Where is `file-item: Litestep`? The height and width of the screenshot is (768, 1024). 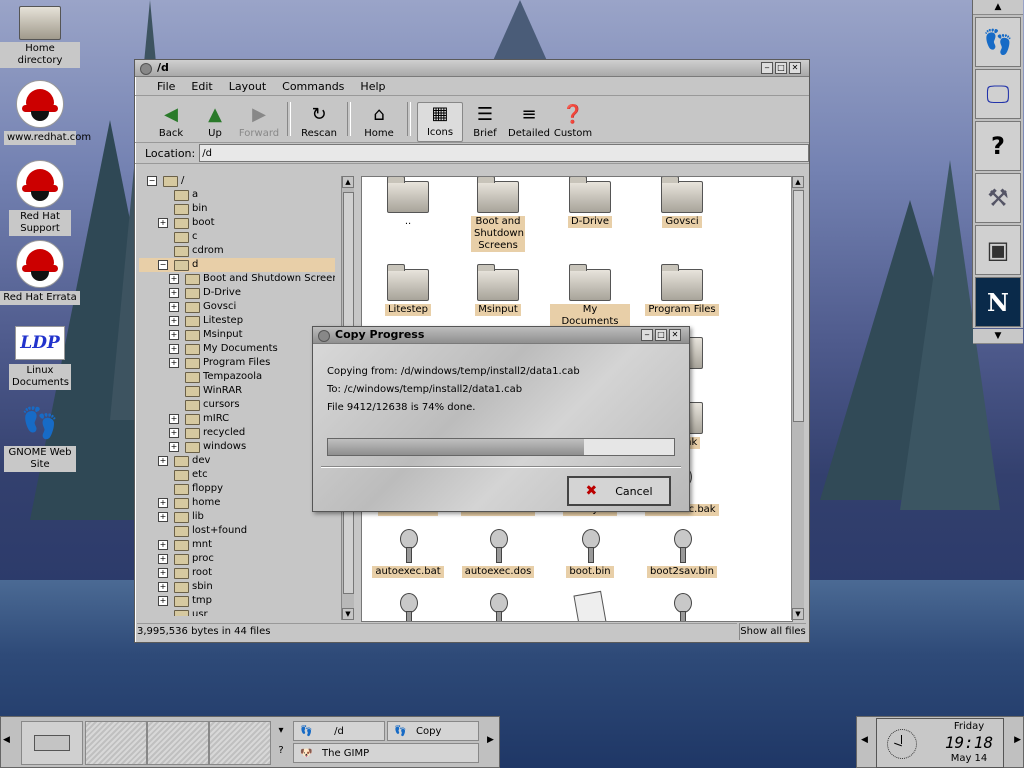
file-item: Litestep is located at coordinates (408, 290).